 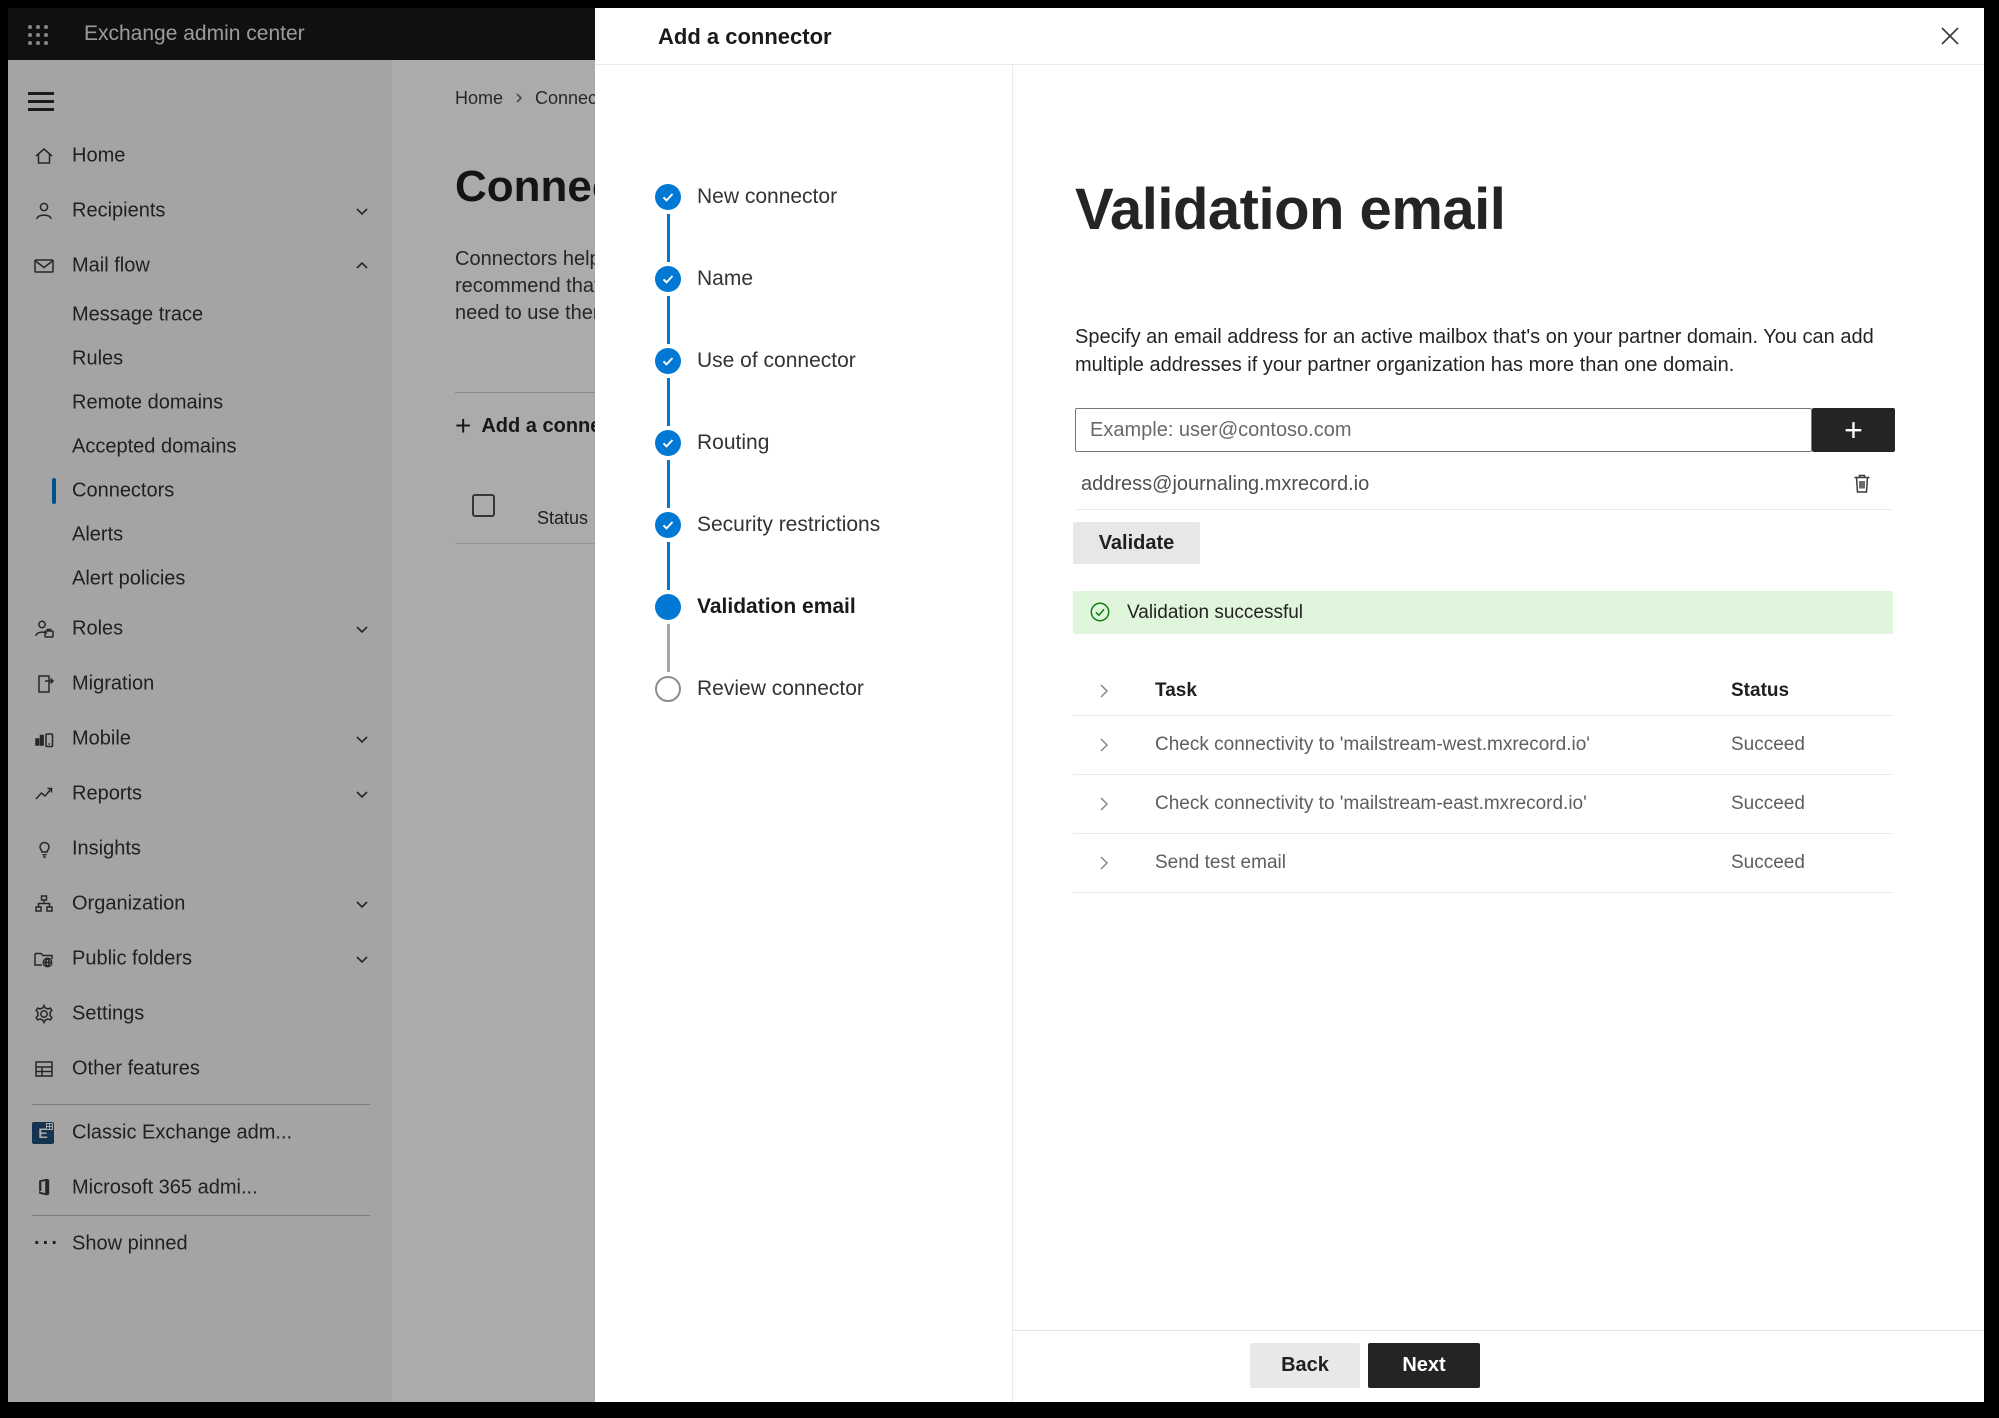 I want to click on plus-icon: +, so click(x=1853, y=430).